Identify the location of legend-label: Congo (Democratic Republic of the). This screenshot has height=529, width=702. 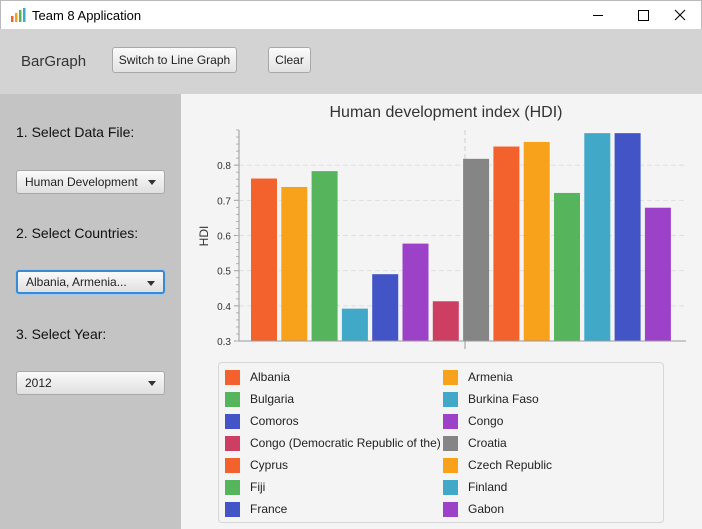
(345, 443).